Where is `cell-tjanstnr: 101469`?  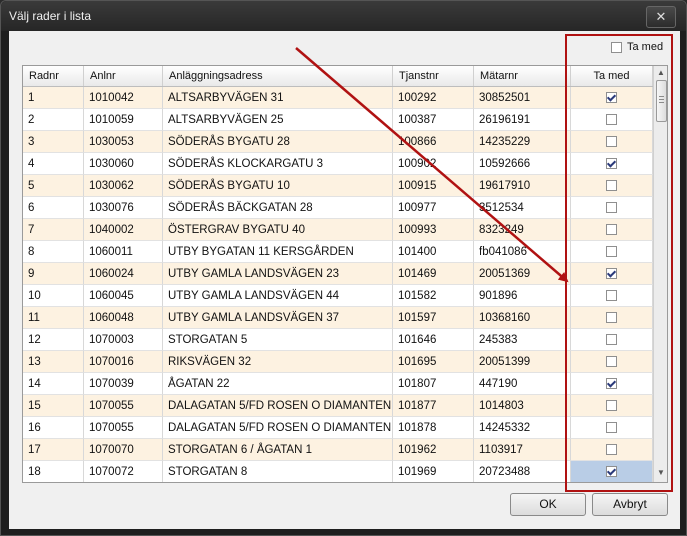 cell-tjanstnr: 101469 is located at coordinates (433, 274).